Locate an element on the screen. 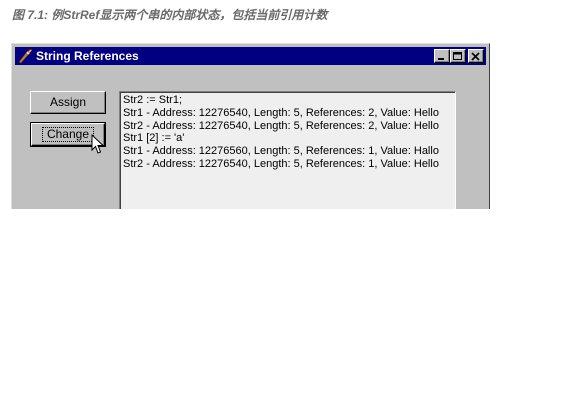  change-button-label: Change is located at coordinates (68, 134).